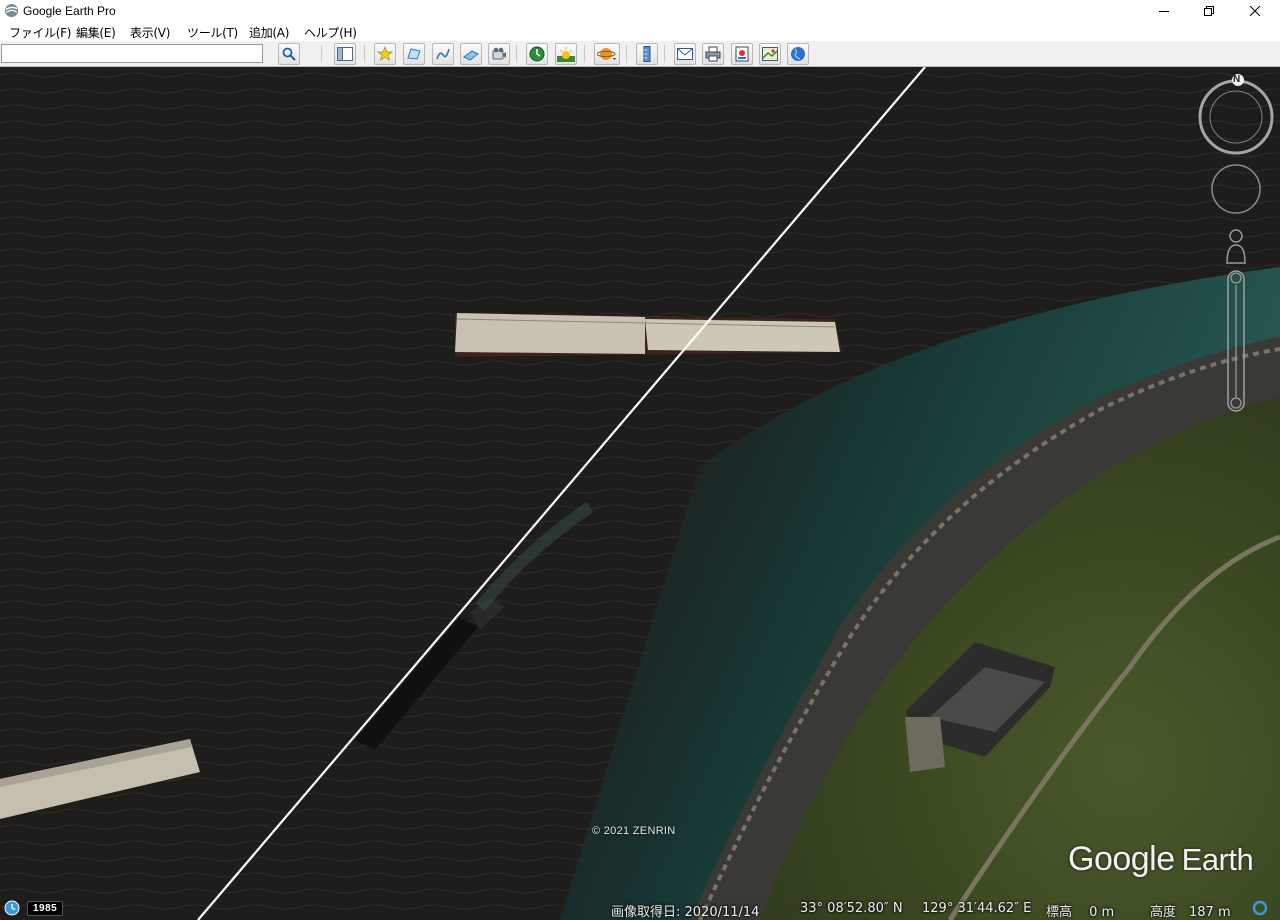 This screenshot has height=920, width=1280. I want to click on menu-bar: ファイル(F) 編集(E) 表示(V) ツール(T) 追加(A) ヘルプ(H), so click(640, 31).